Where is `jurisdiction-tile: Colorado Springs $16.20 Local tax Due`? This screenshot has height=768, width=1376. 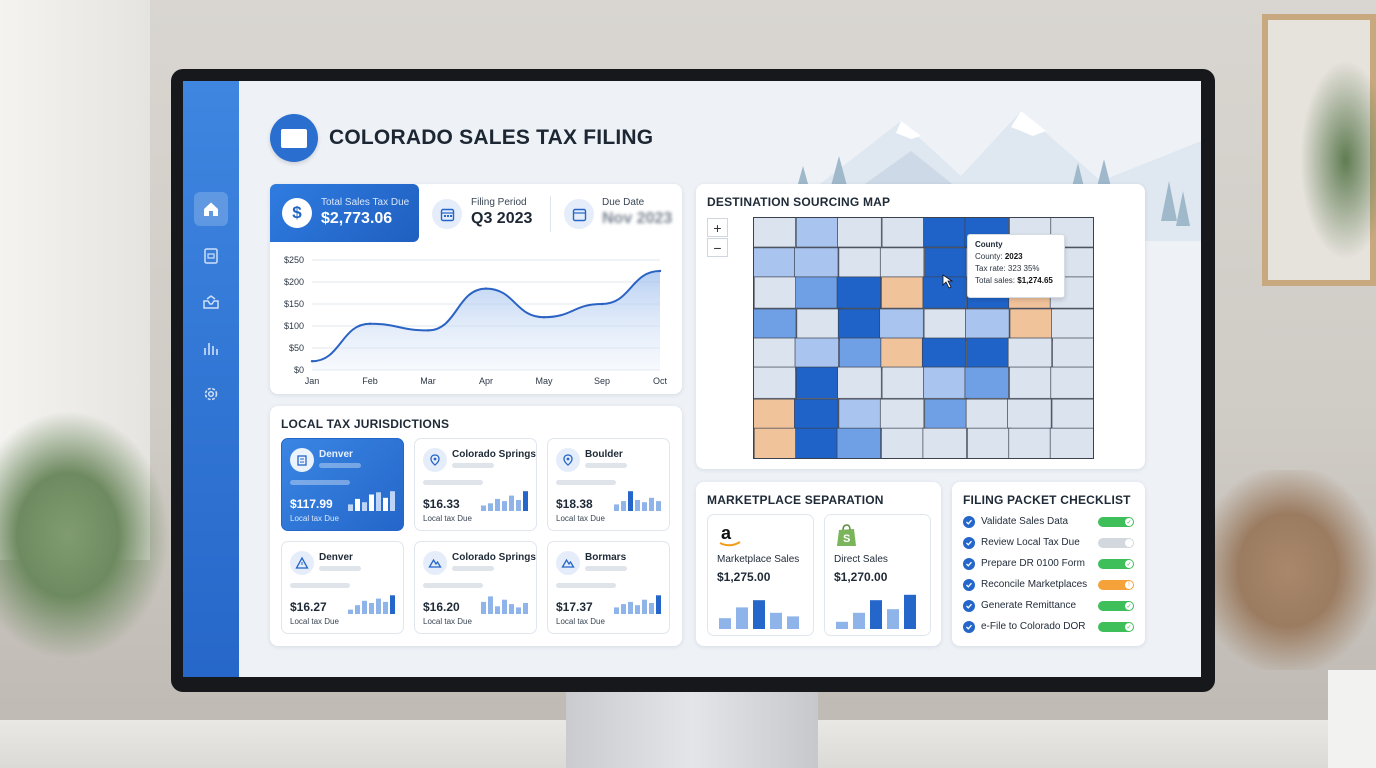
jurisdiction-tile: Colorado Springs $16.20 Local tax Due is located at coordinates (475, 587).